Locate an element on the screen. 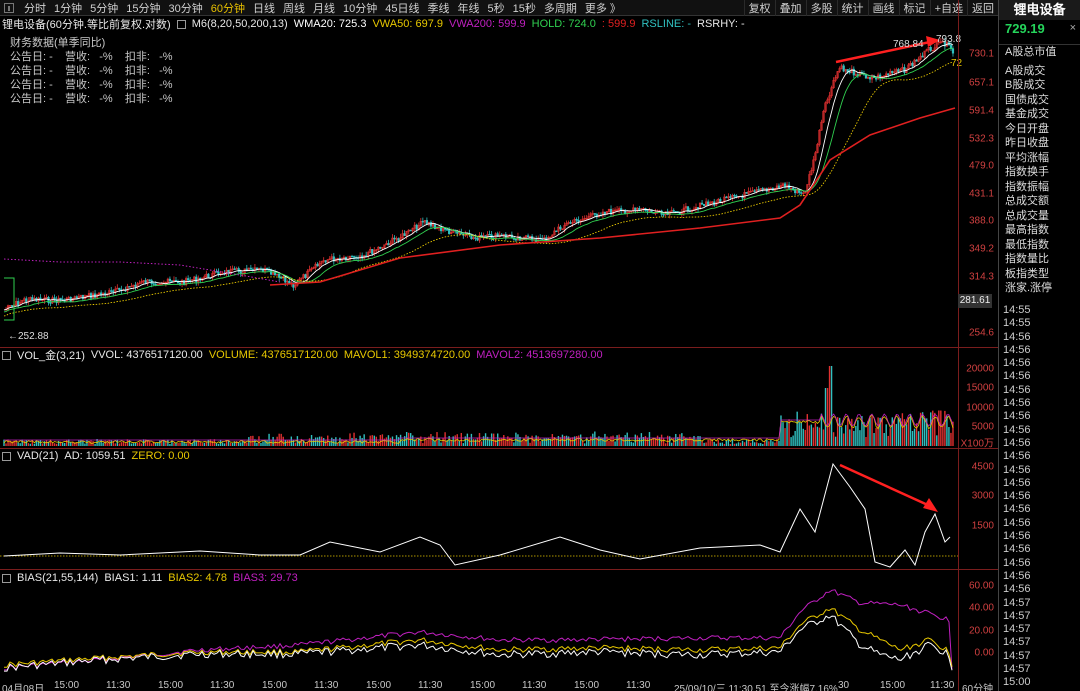 Image resolution: width=1080 pixels, height=691 pixels. stat-menu-item: 国债成交 is located at coordinates (1039, 100).